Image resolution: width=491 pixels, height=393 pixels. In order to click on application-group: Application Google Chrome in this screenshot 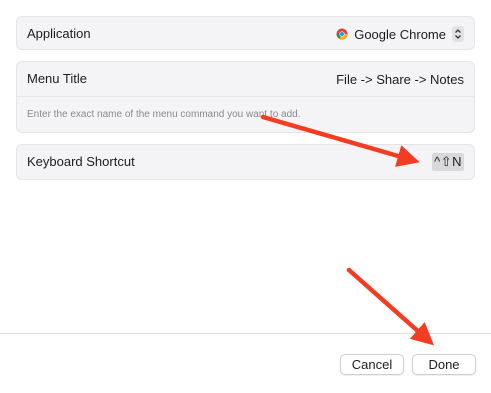, I will do `click(245, 33)`.